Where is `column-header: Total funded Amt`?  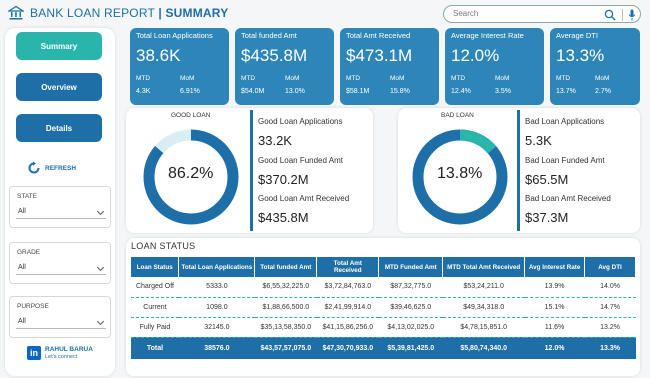 column-header: Total funded Amt is located at coordinates (286, 267).